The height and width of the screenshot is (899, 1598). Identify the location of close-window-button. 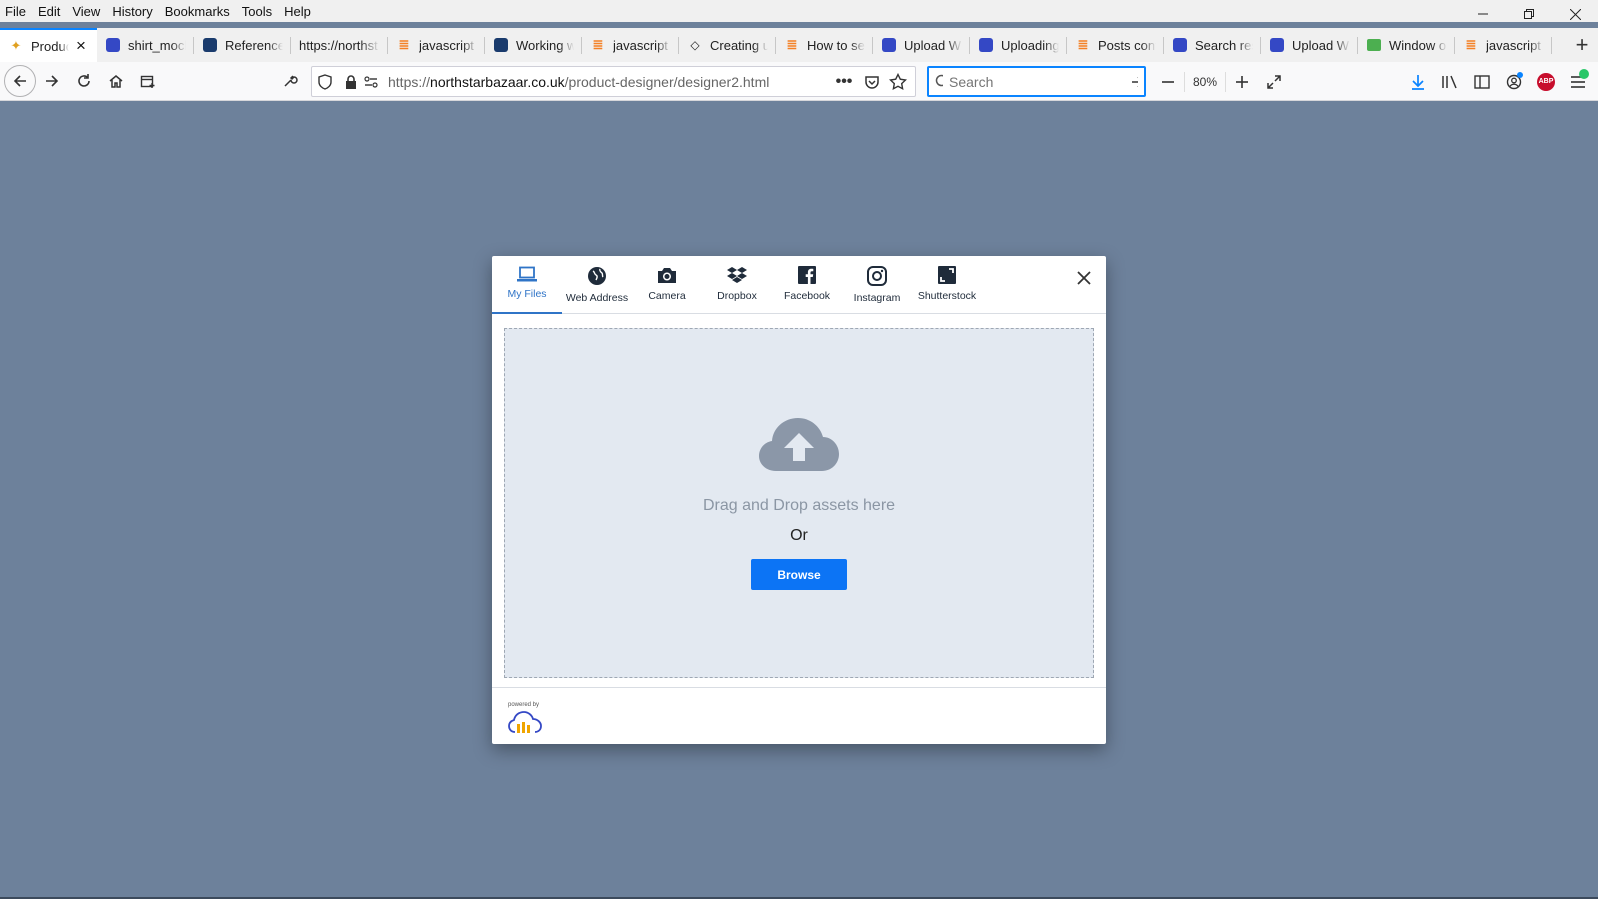
(1575, 14).